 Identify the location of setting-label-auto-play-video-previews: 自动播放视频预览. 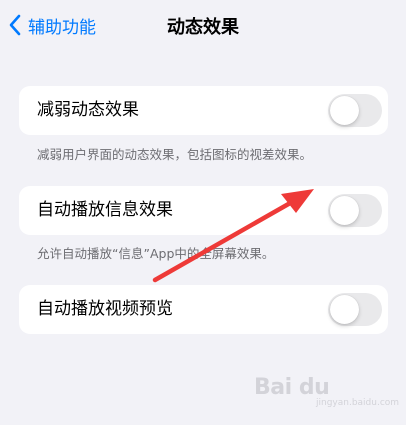
(105, 309).